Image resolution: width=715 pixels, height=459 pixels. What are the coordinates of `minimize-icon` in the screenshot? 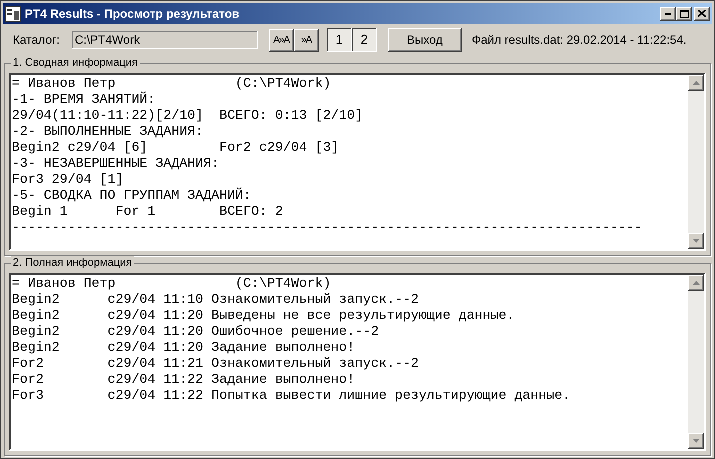 It's located at (668, 13).